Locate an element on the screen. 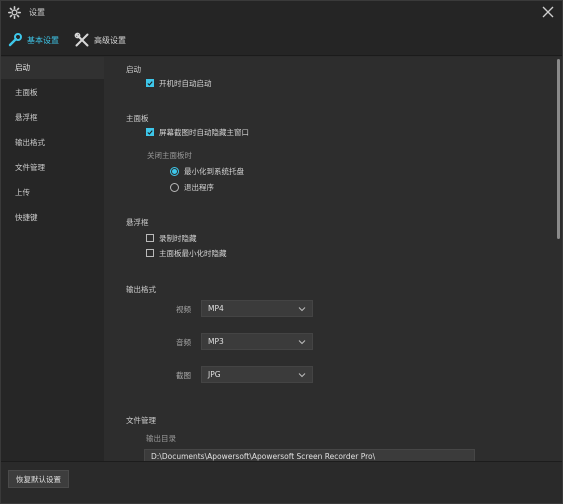 The height and width of the screenshot is (504, 563). sidebar-item-floating: 悬浮框 is located at coordinates (52, 118).